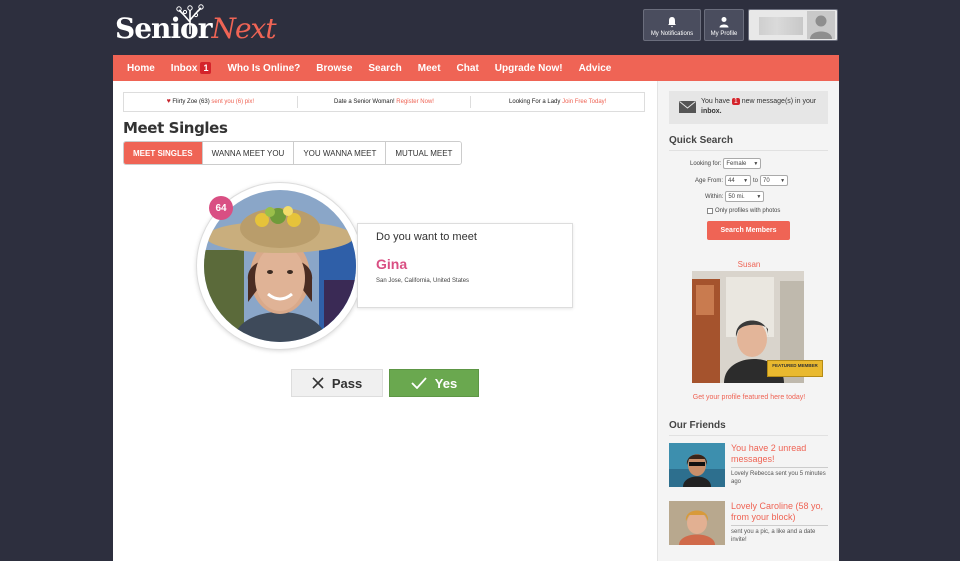 Image resolution: width=960 pixels, height=561 pixels. I want to click on within-row: Within: 50 mi. ▼, so click(735, 196).